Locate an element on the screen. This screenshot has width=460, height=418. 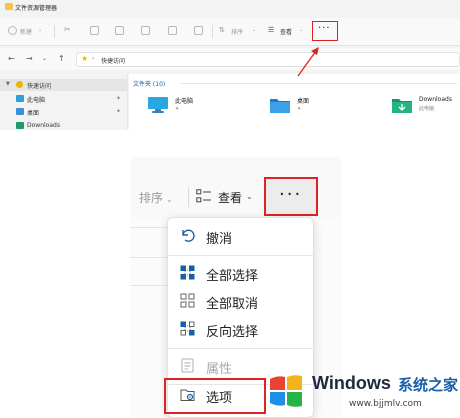
chevron-down-icon: ▼ is located at coordinates (8, 84).